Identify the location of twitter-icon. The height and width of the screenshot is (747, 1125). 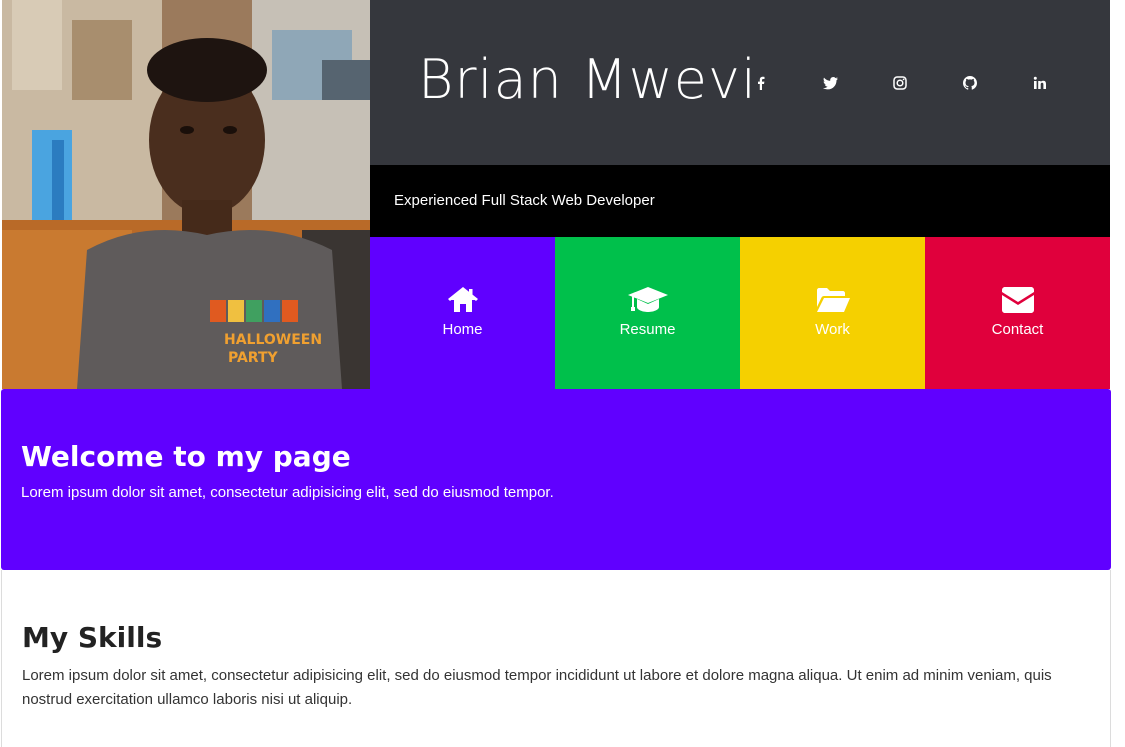
(830, 82).